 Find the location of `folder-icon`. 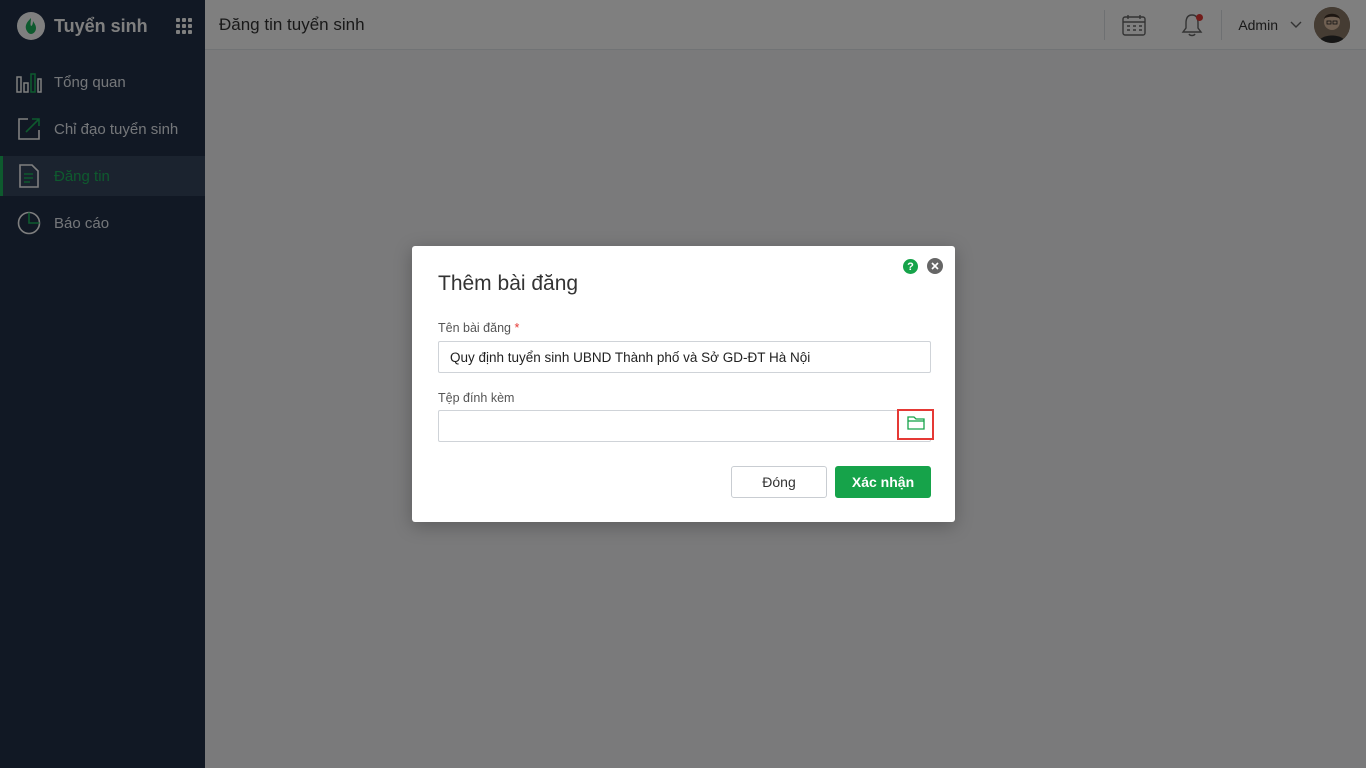

folder-icon is located at coordinates (915, 425).